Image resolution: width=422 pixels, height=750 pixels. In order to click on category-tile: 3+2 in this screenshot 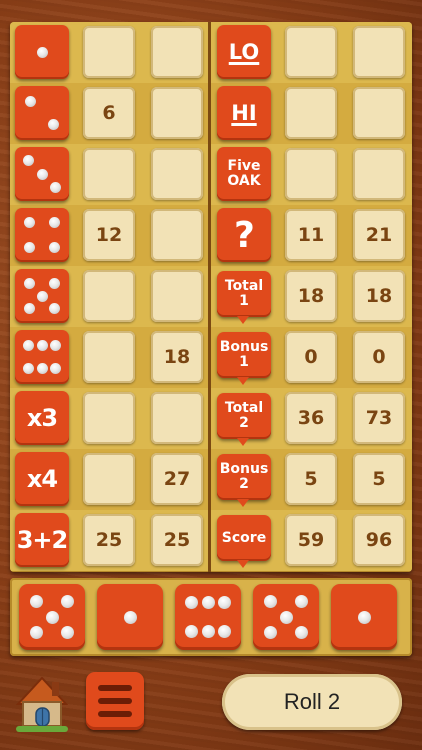, I will do `click(42, 540)`.